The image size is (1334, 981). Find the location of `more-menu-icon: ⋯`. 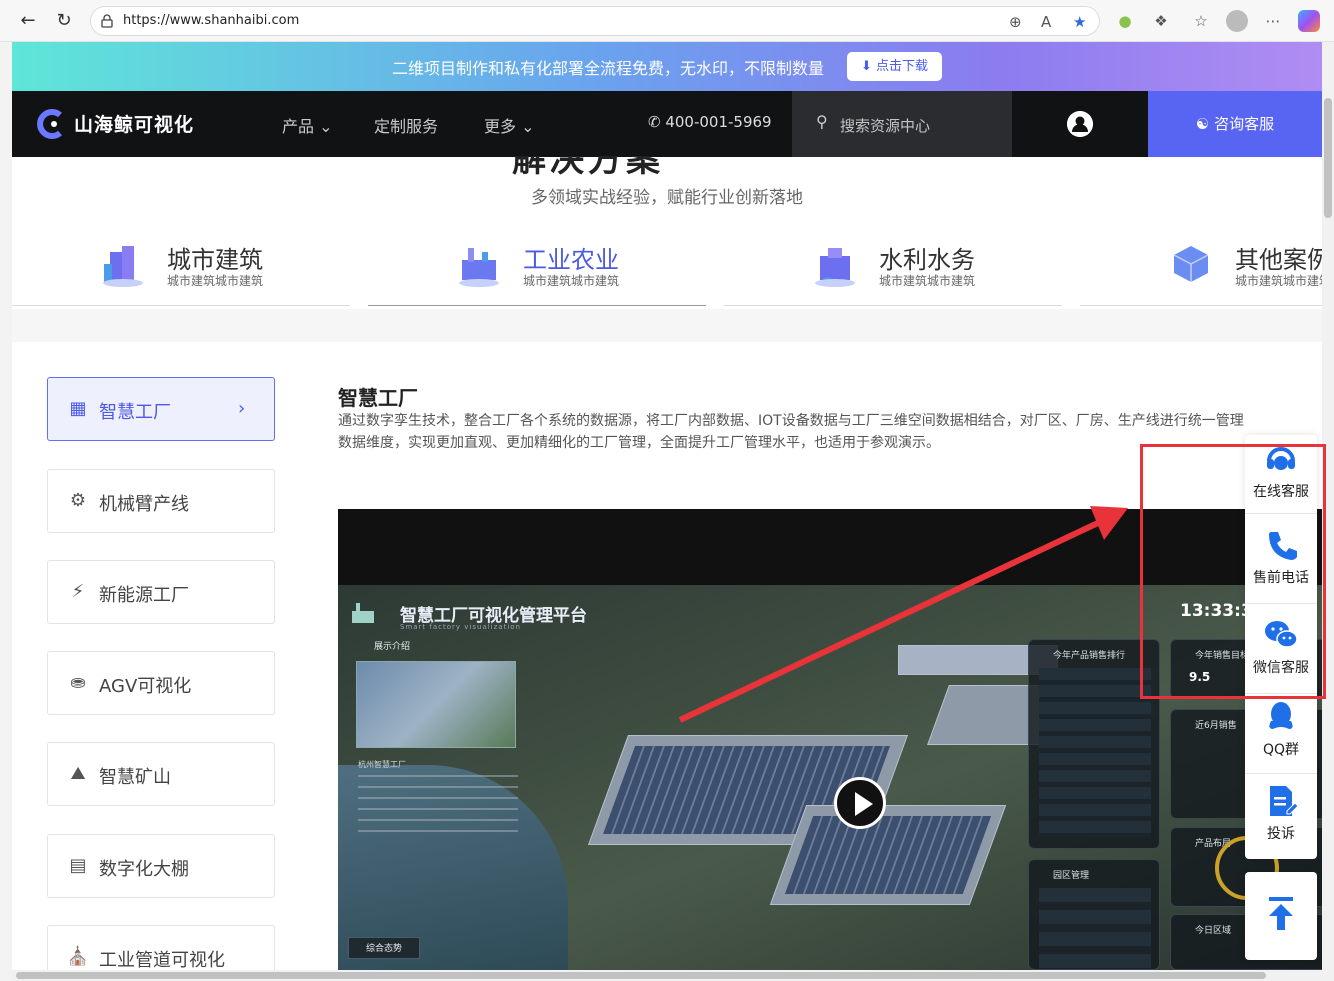

more-menu-icon: ⋯ is located at coordinates (1273, 21).